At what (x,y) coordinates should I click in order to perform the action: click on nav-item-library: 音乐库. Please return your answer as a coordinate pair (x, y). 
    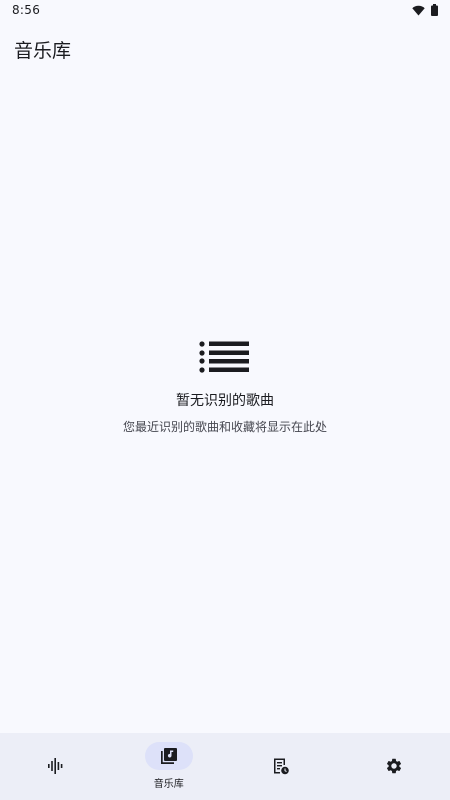
    Looking at the image, I should click on (169, 766).